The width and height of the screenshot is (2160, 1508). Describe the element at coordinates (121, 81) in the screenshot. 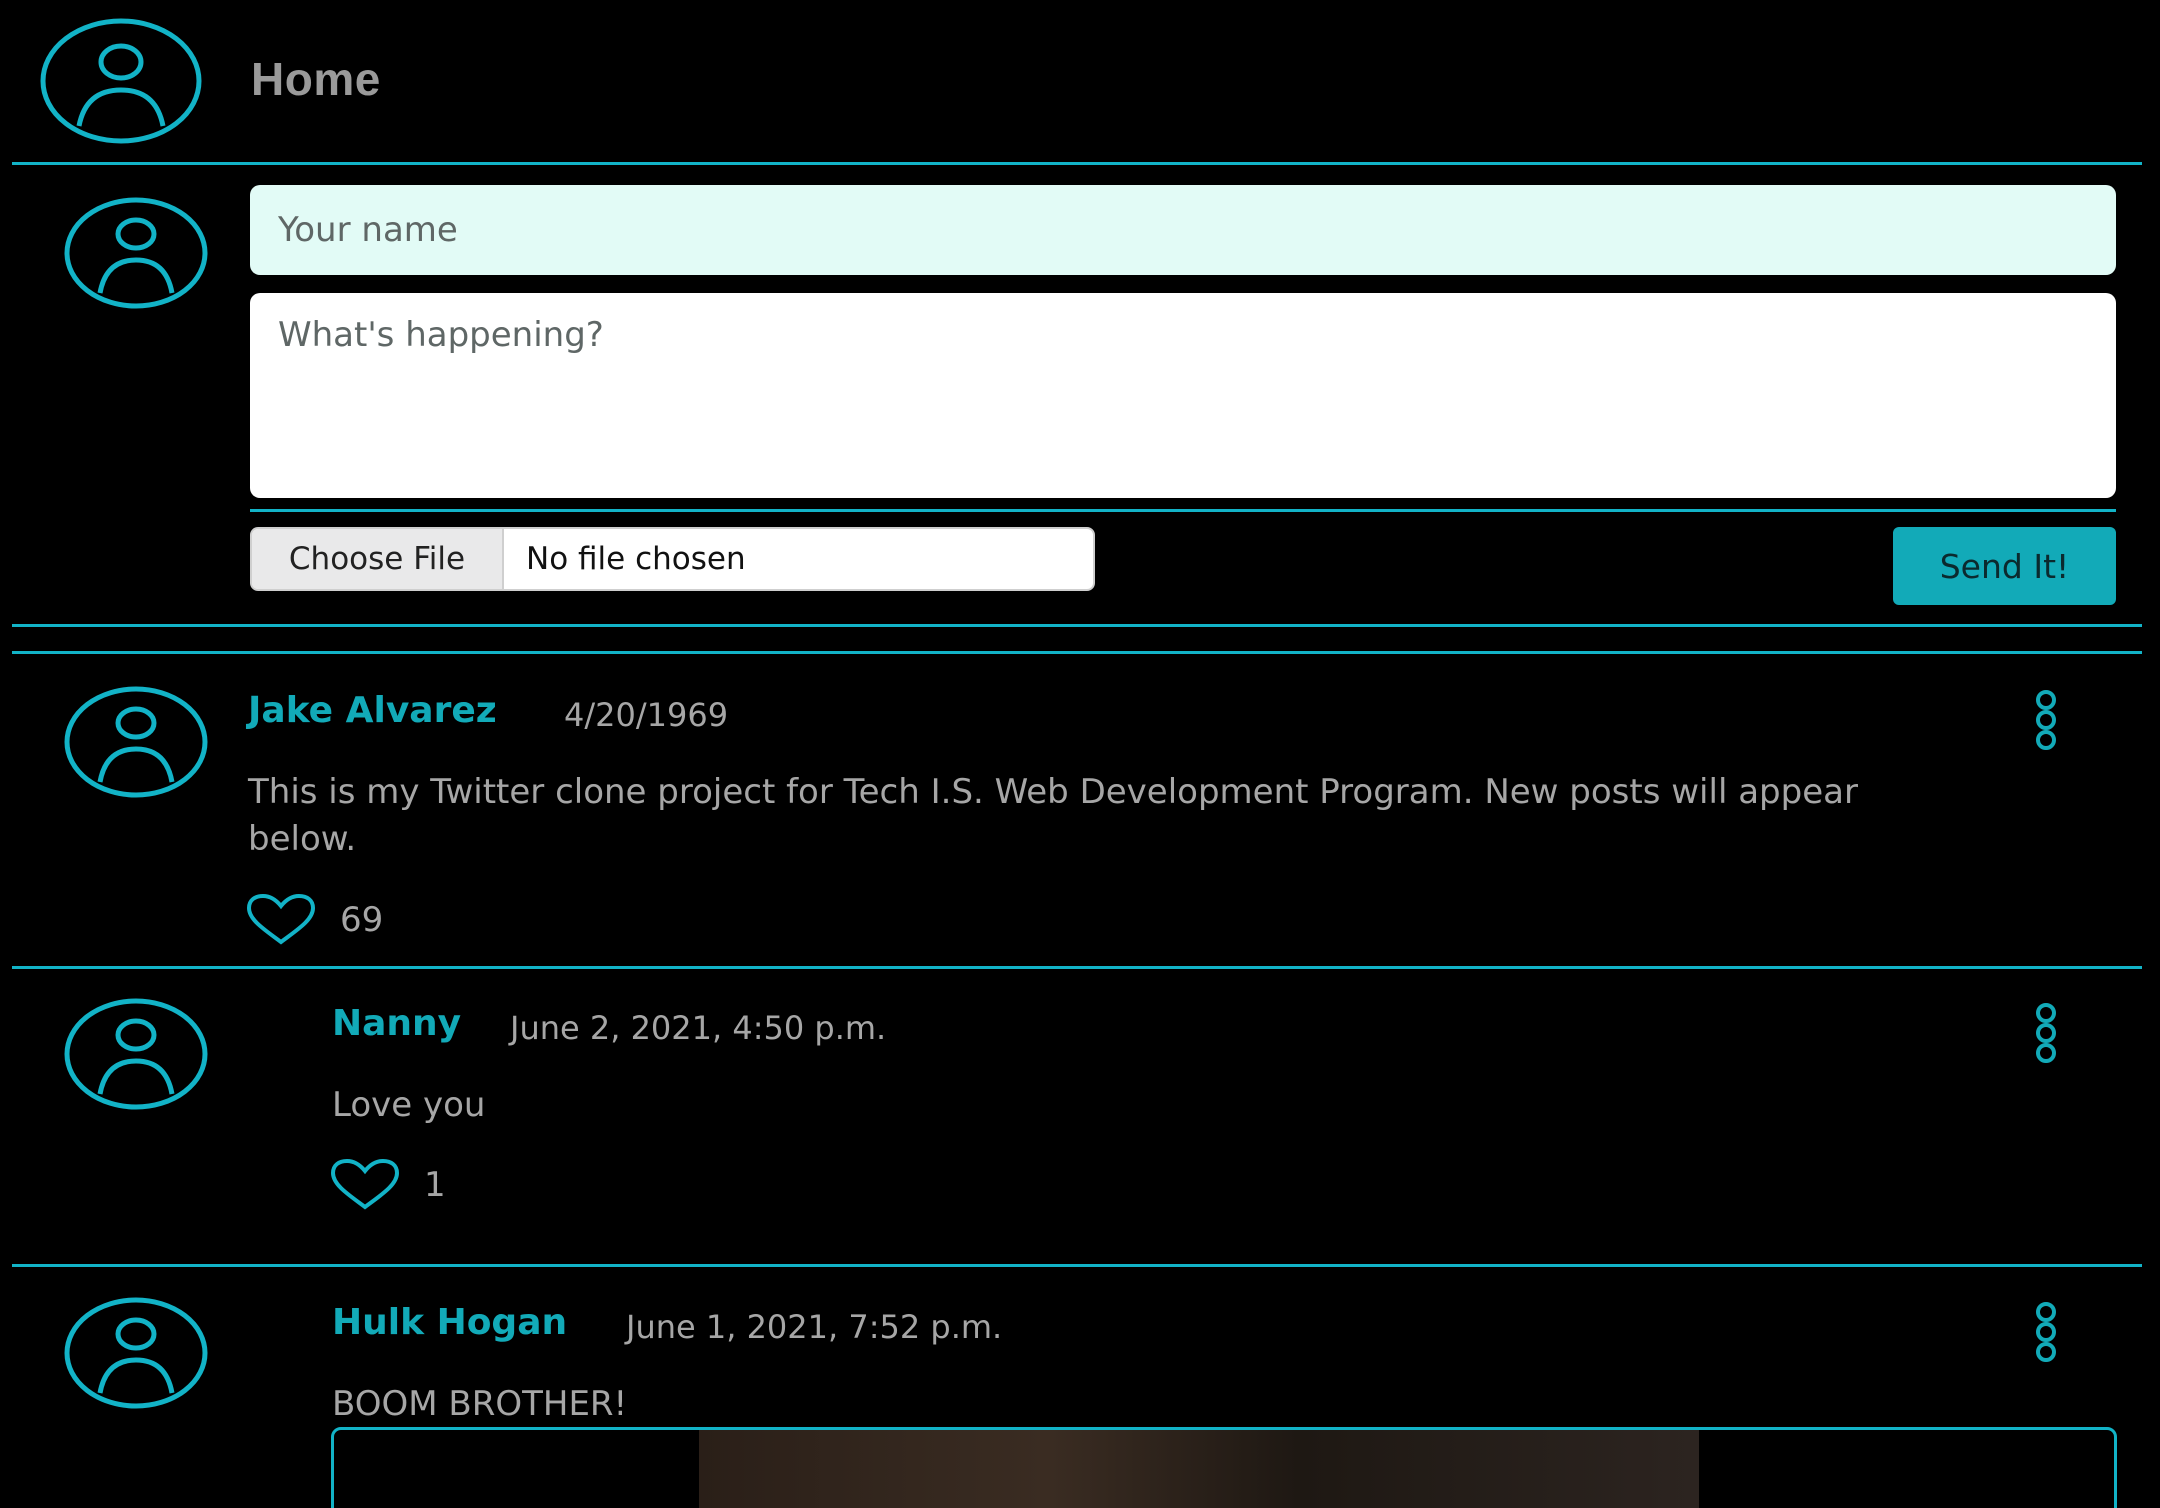

I see `user-avatar-icon` at that location.